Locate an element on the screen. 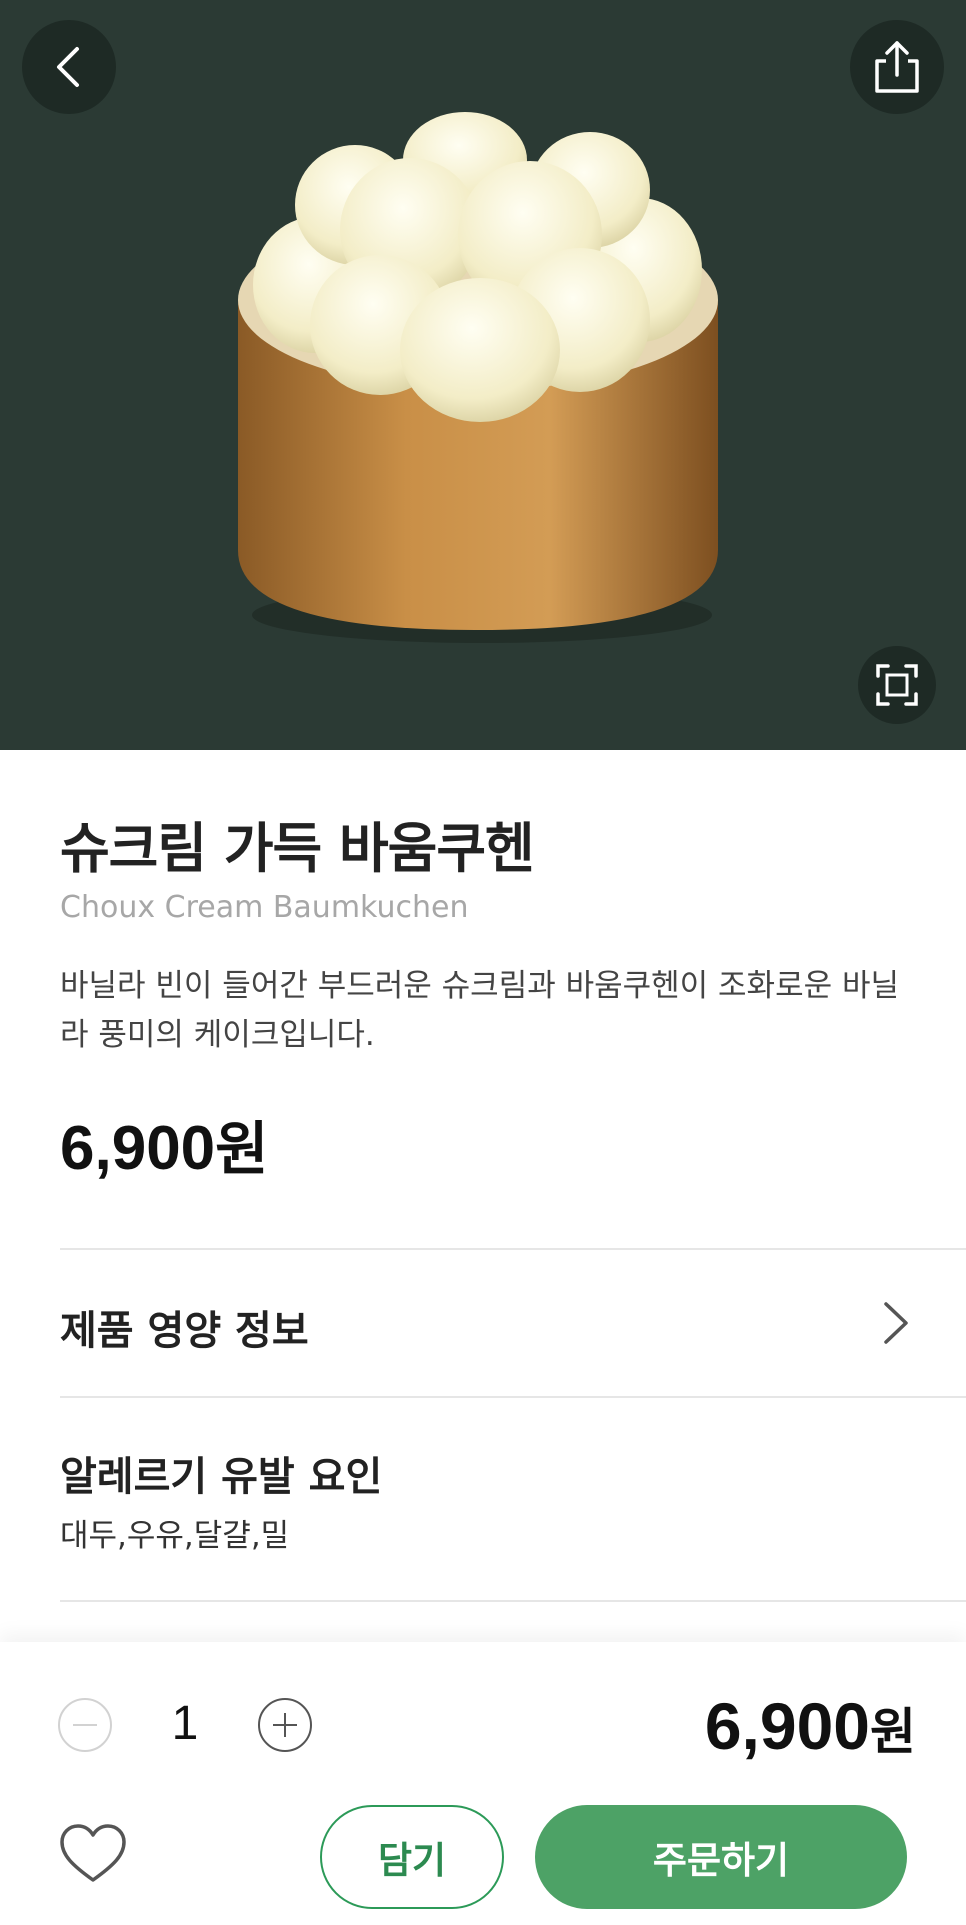  share-icon is located at coordinates (897, 67).